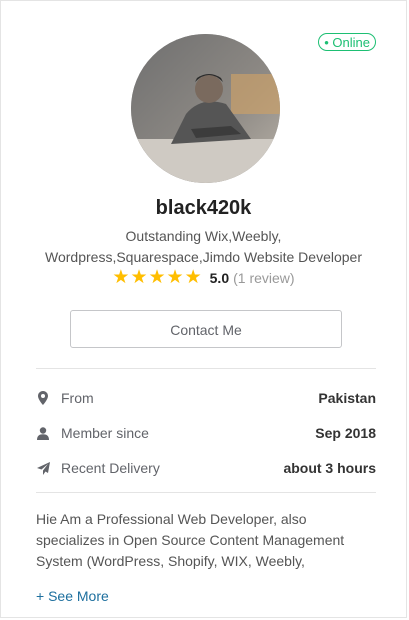 The width and height of the screenshot is (409, 620). I want to click on location-pin-icon, so click(43, 398).